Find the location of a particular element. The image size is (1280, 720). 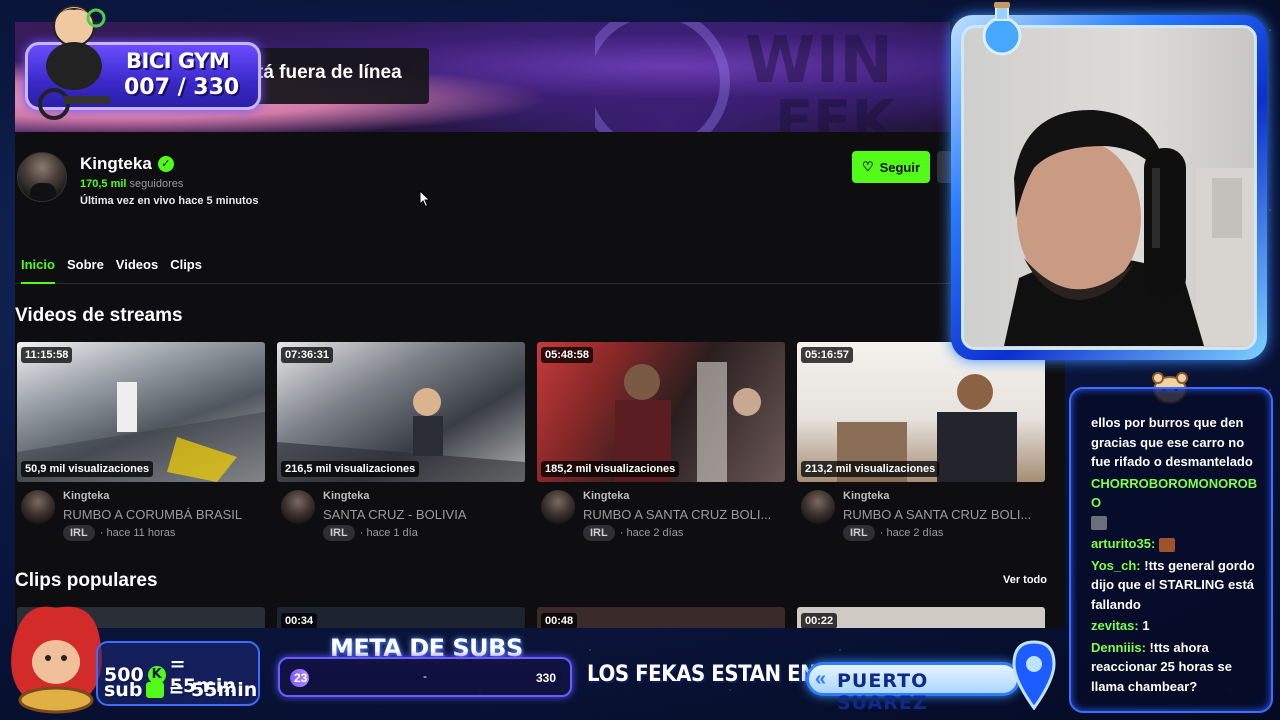

location-name: PUERTO SUAREZ is located at coordinates (883, 692).